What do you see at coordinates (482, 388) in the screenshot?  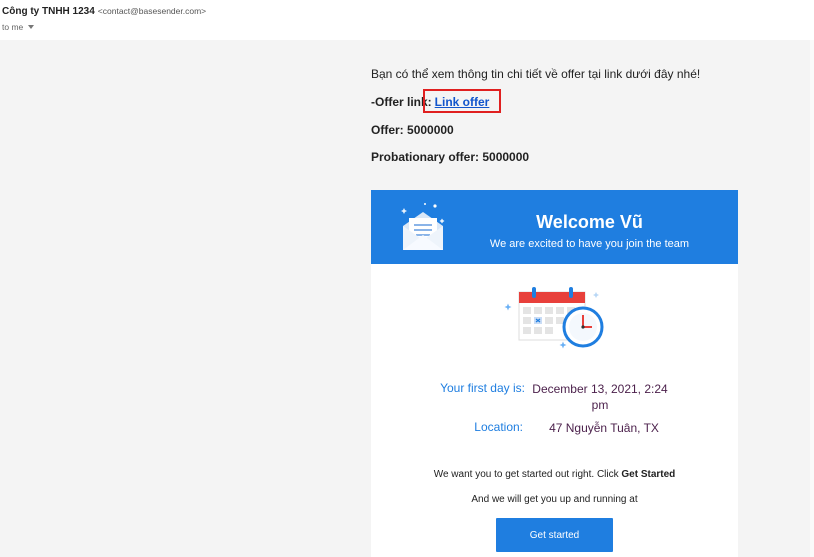 I see `first-day-label: Your first day is:` at bounding box center [482, 388].